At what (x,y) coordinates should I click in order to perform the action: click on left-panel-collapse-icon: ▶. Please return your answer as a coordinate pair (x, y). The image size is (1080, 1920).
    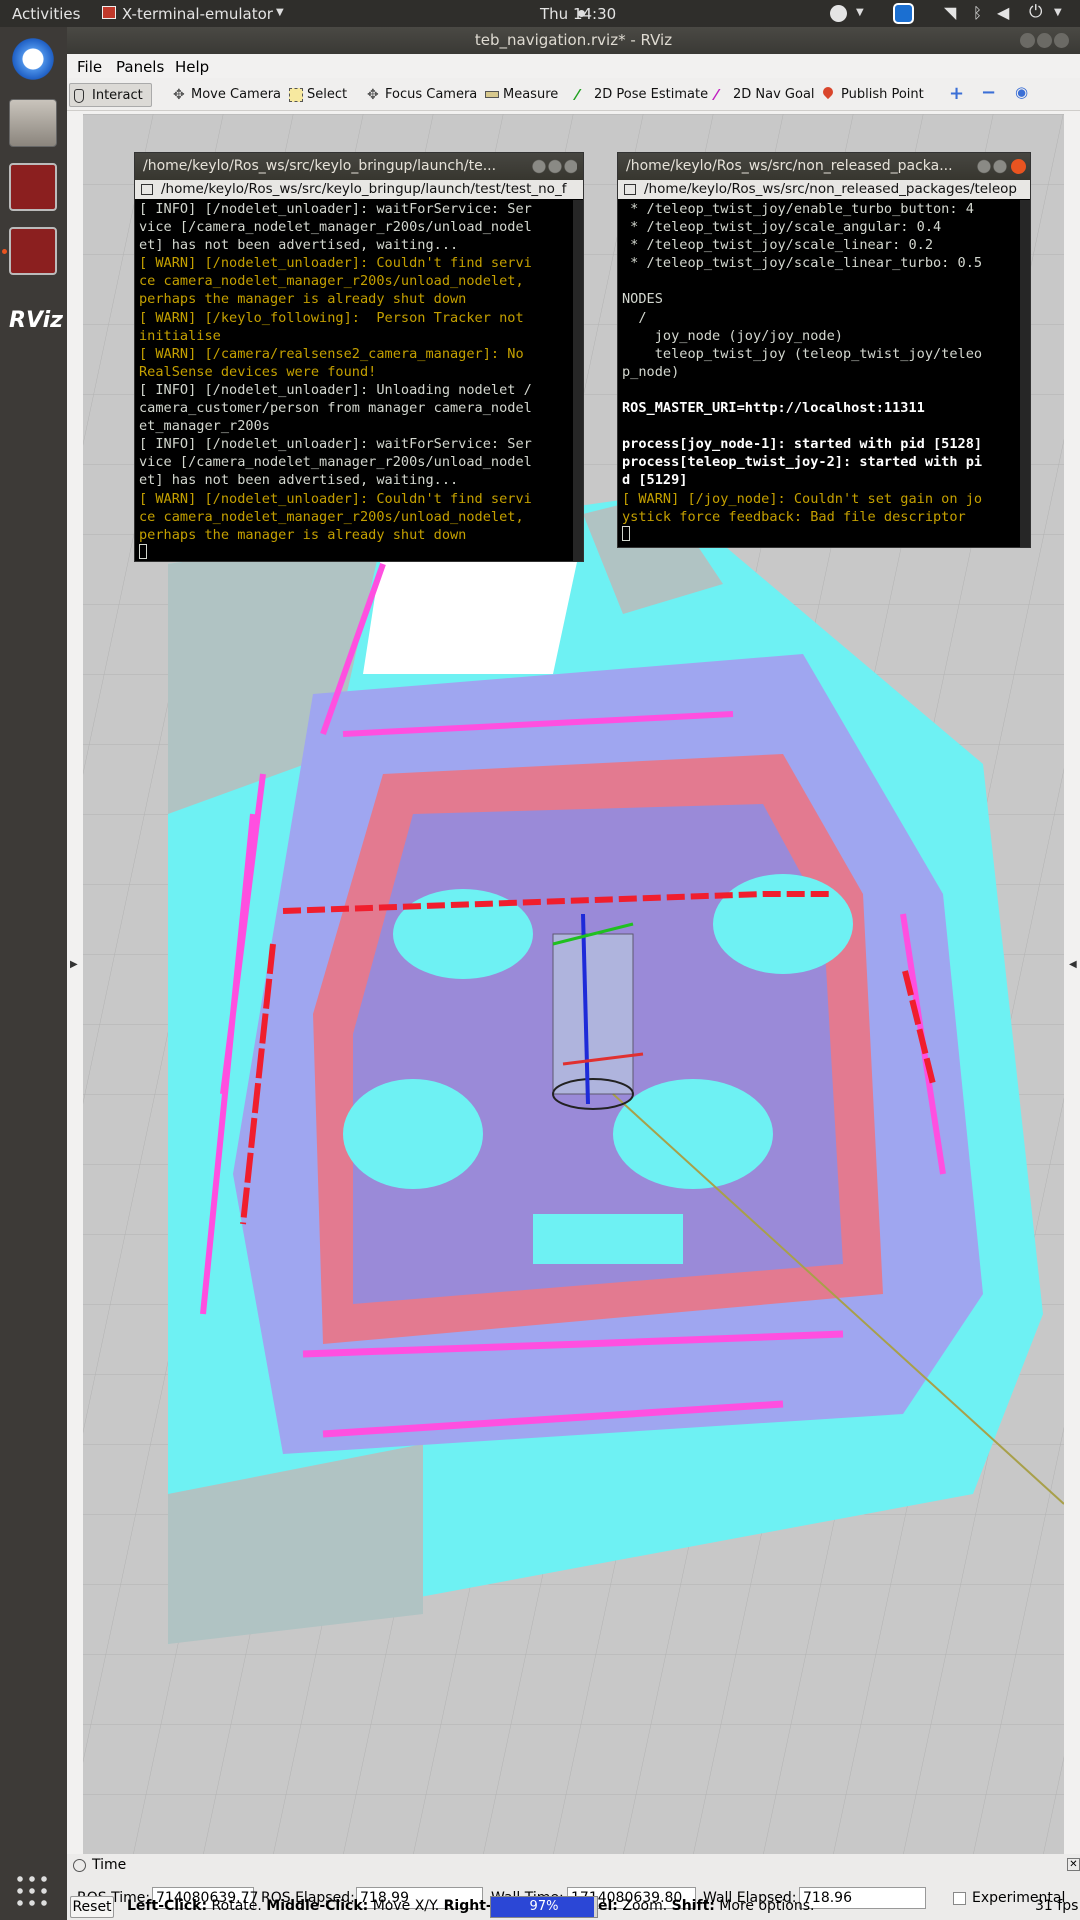
    Looking at the image, I should click on (74, 964).